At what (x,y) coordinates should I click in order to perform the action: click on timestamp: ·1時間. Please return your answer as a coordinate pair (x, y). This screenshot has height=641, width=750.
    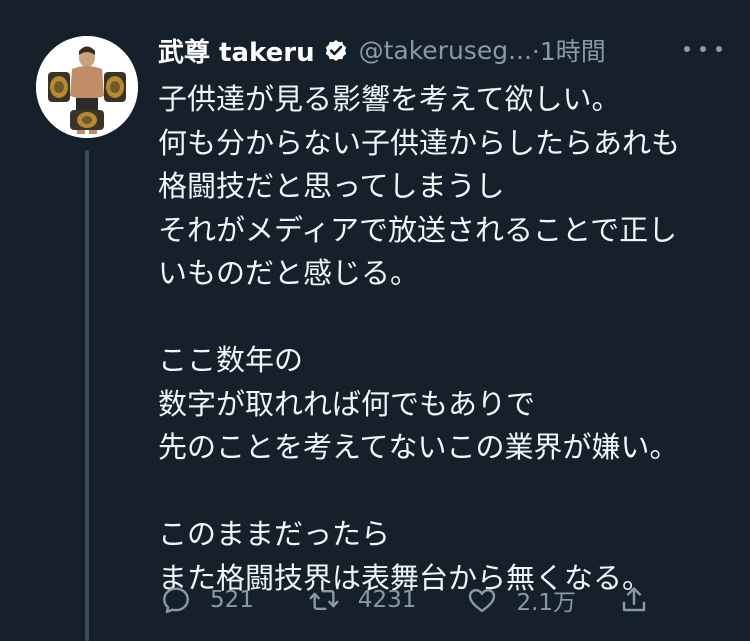
    Looking at the image, I should click on (569, 50).